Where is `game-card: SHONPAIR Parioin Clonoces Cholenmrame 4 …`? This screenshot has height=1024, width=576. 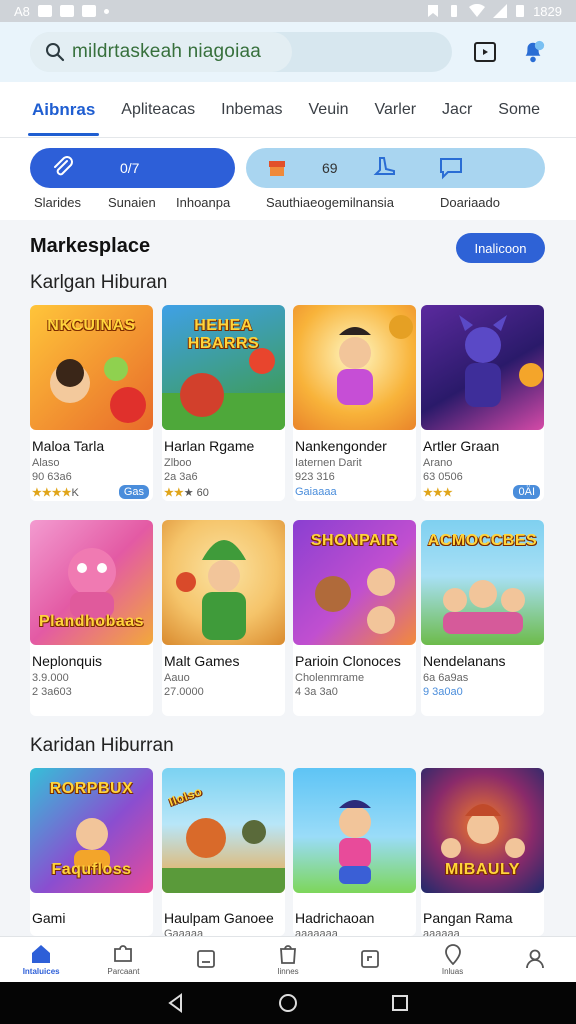
game-card: SHONPAIR Parioin Clonoces Cholenmrame 4 … is located at coordinates (354, 618).